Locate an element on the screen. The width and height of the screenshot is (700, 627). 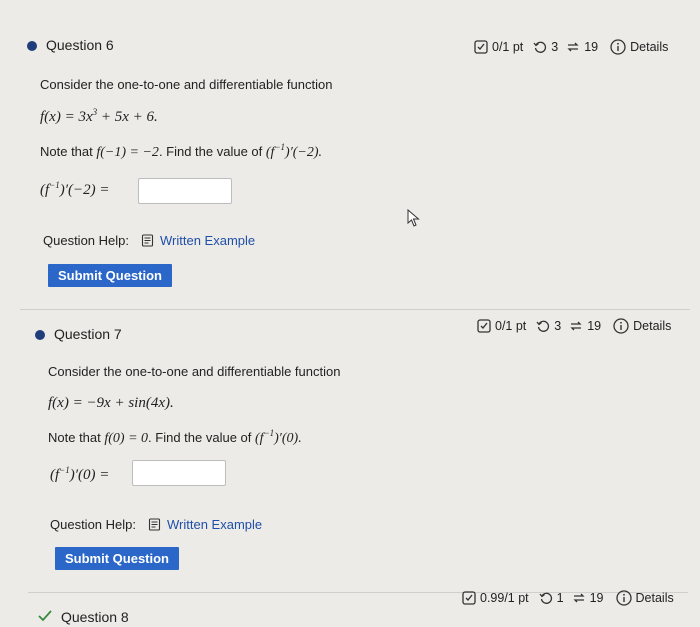
question-8-meta: 0.99/1 pt 1 19 Details is located at coordinates (568, 598).